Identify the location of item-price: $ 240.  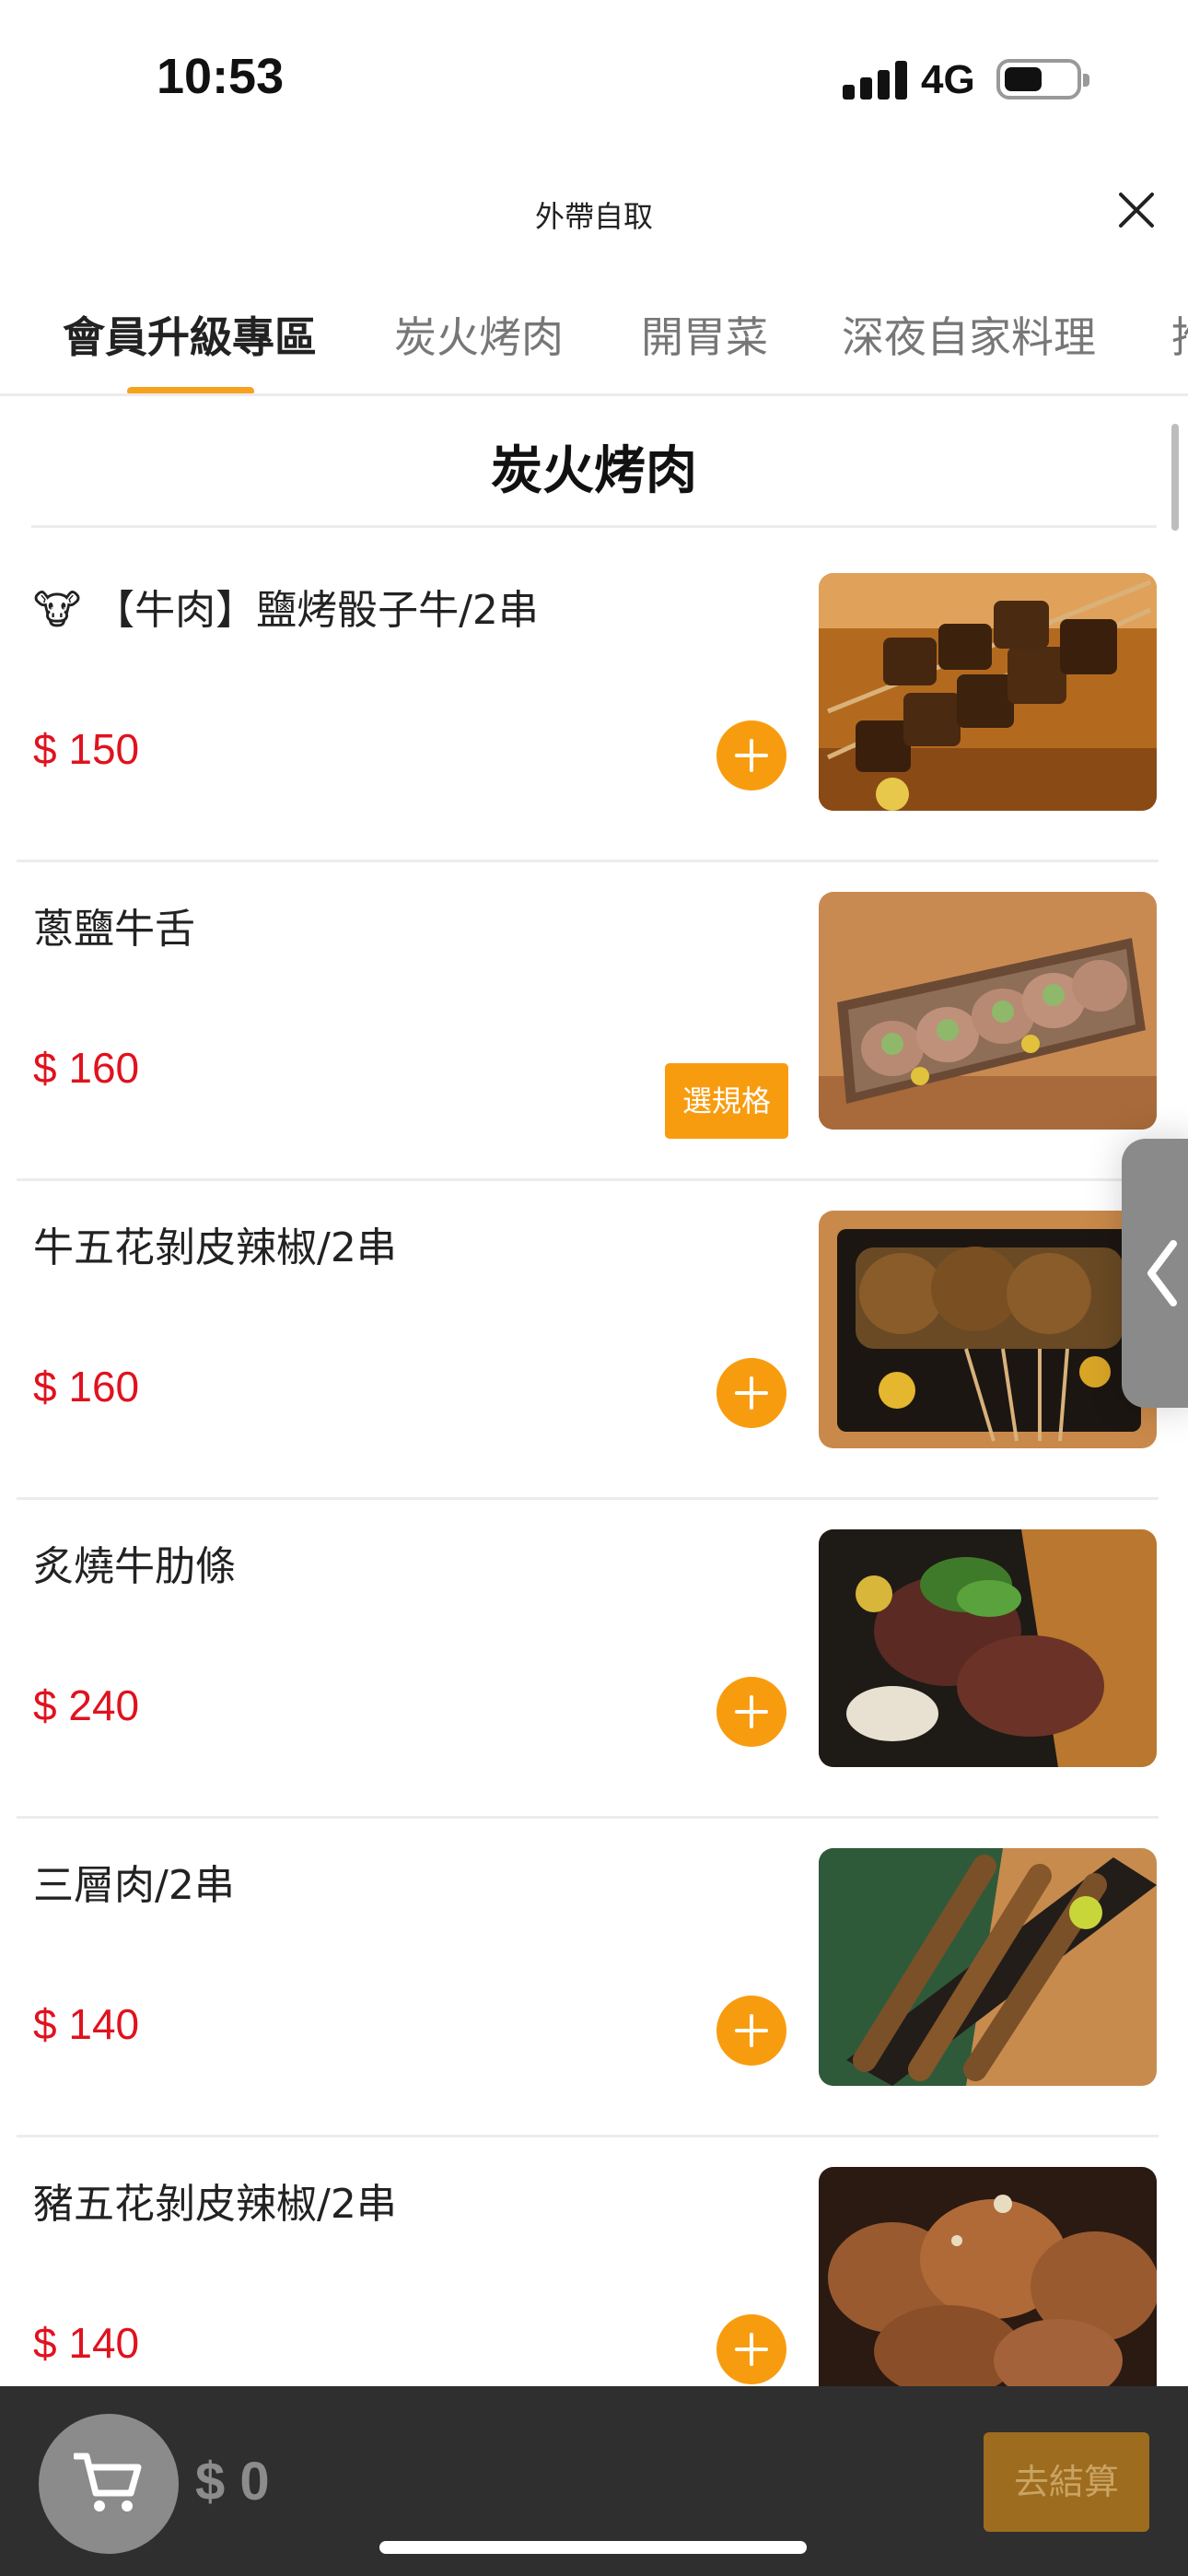
(86, 1705).